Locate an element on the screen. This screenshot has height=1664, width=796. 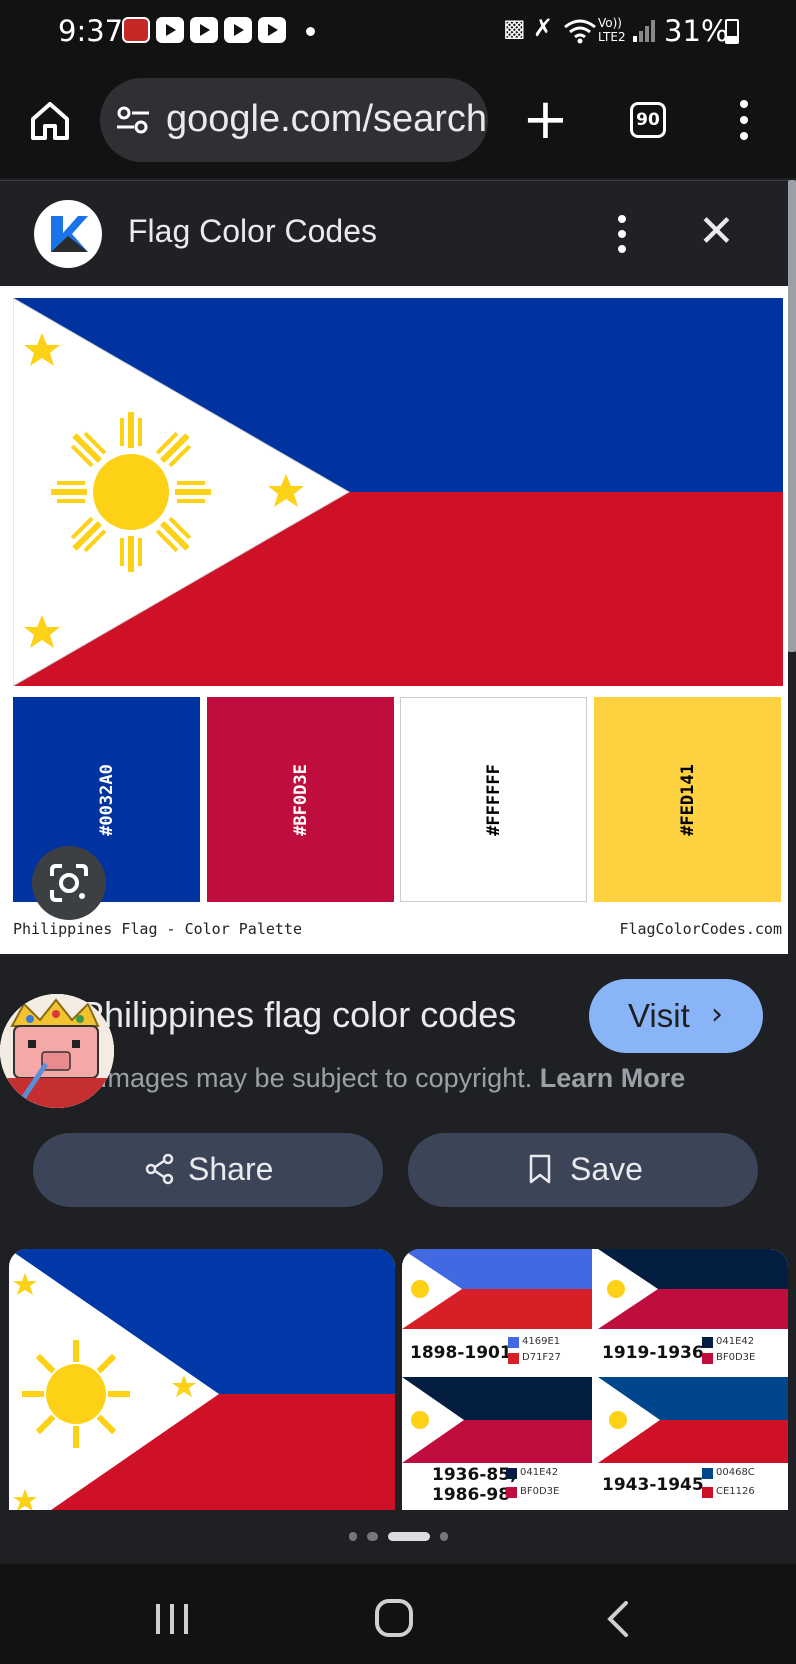
copyright-text: Images may be subject to copyright. is located at coordinates (316, 1078).